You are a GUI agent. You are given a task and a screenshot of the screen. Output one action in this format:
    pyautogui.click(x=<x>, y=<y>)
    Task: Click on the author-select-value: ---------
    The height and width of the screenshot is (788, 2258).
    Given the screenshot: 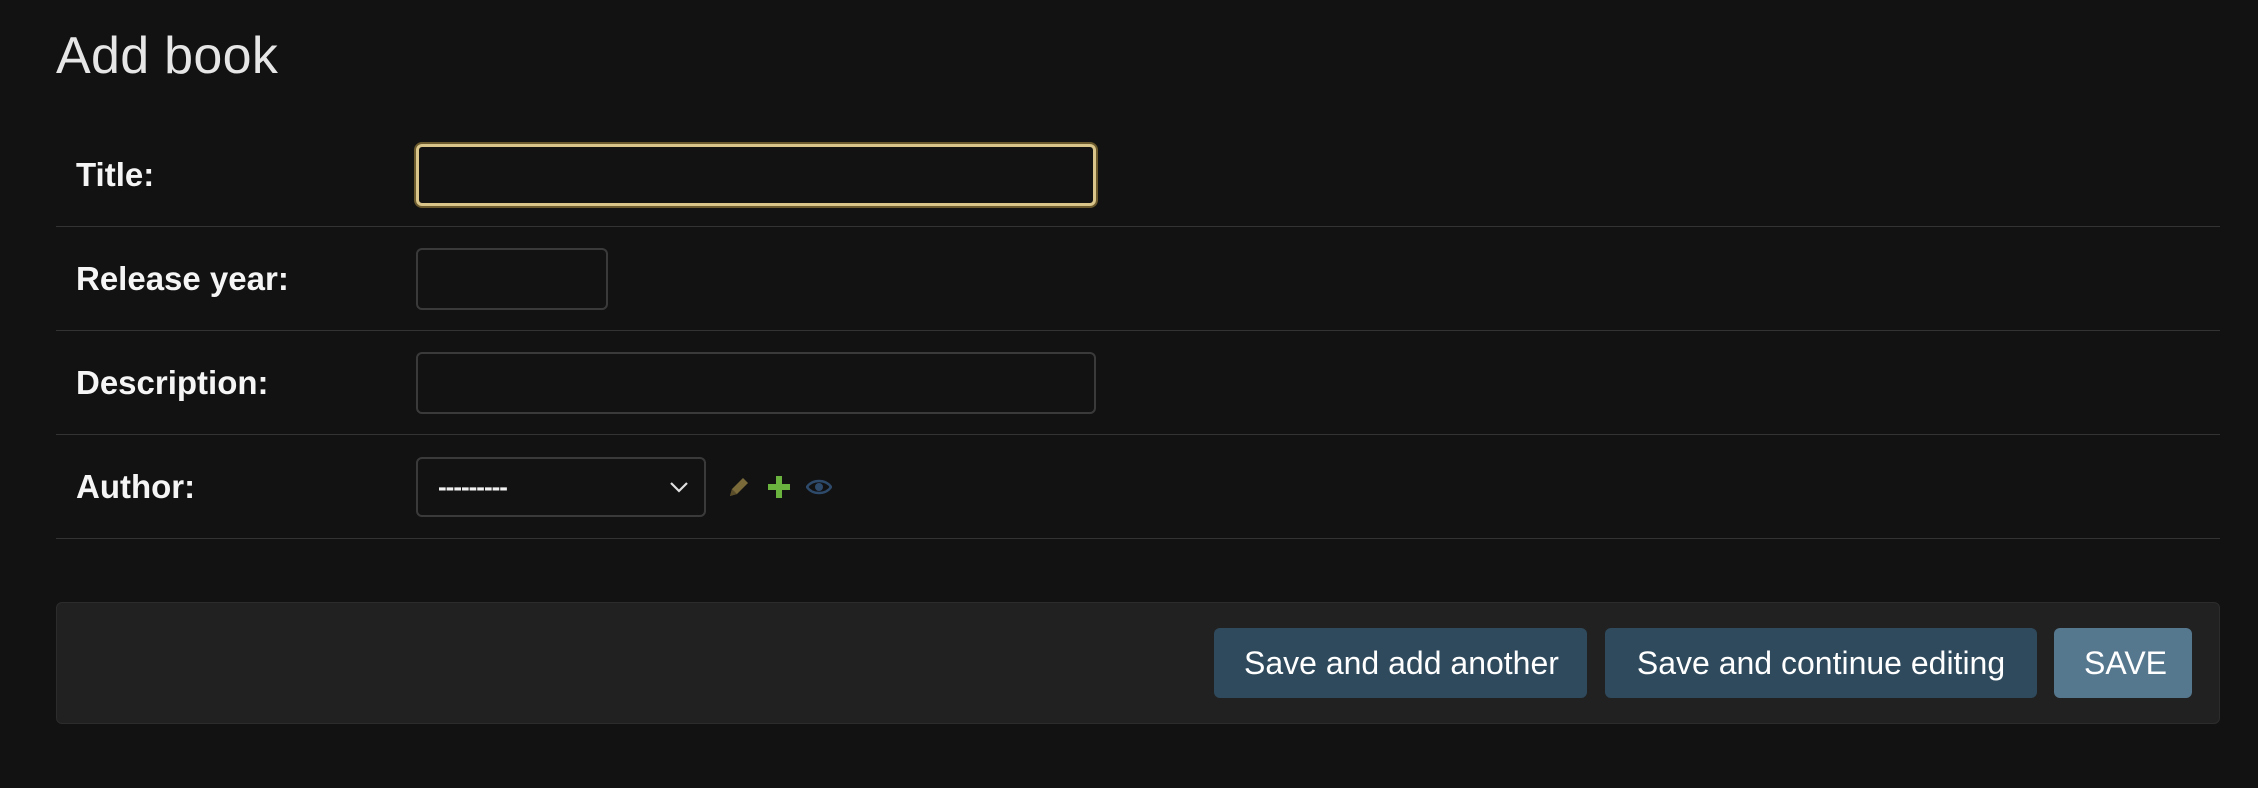 What is the action you would take?
    pyautogui.click(x=473, y=486)
    